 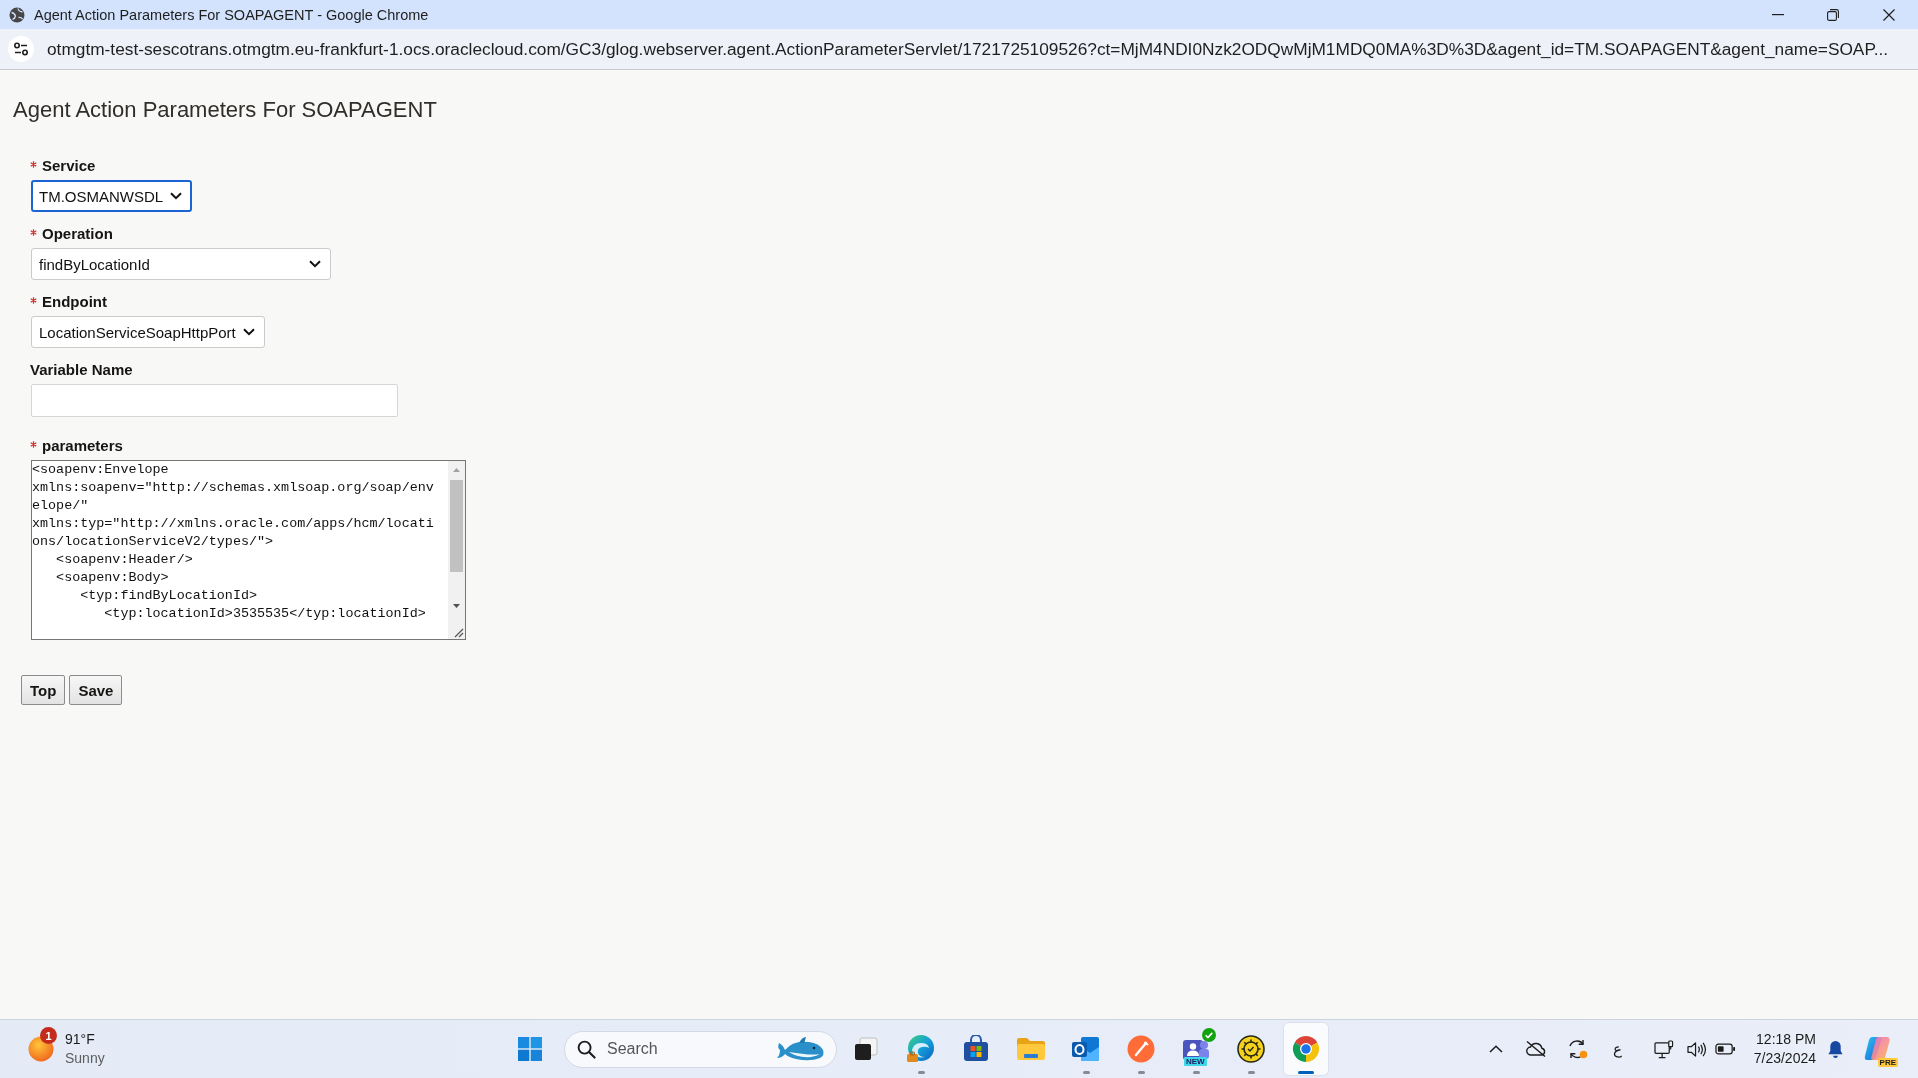 I want to click on globe-icon, so click(x=17, y=14).